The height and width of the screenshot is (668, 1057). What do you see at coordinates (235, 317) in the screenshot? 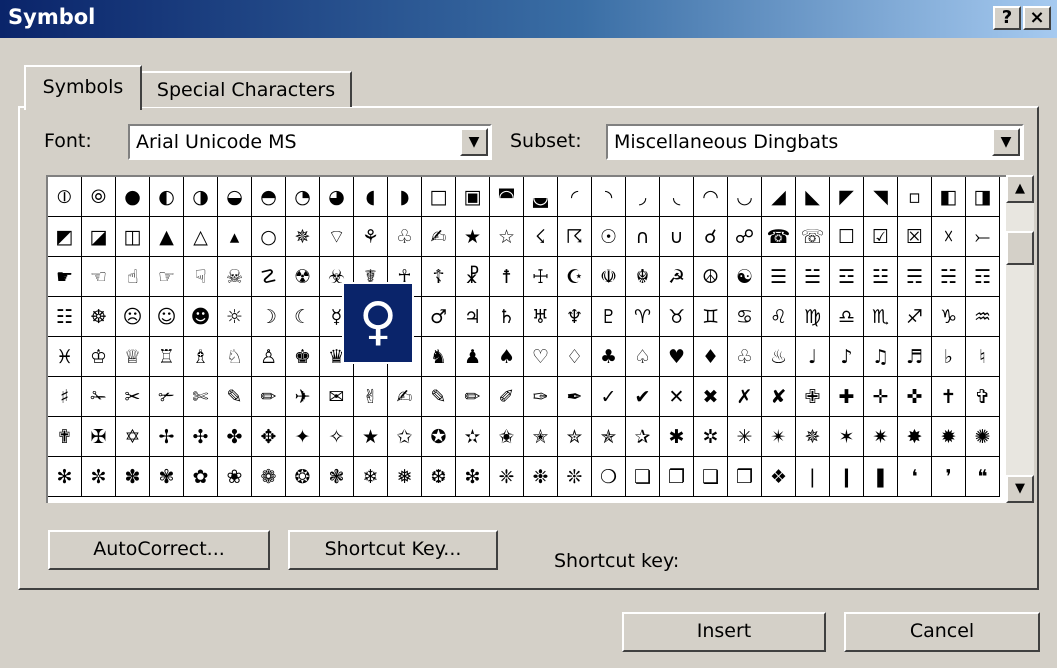
I see `symbol-cell: ☼` at bounding box center [235, 317].